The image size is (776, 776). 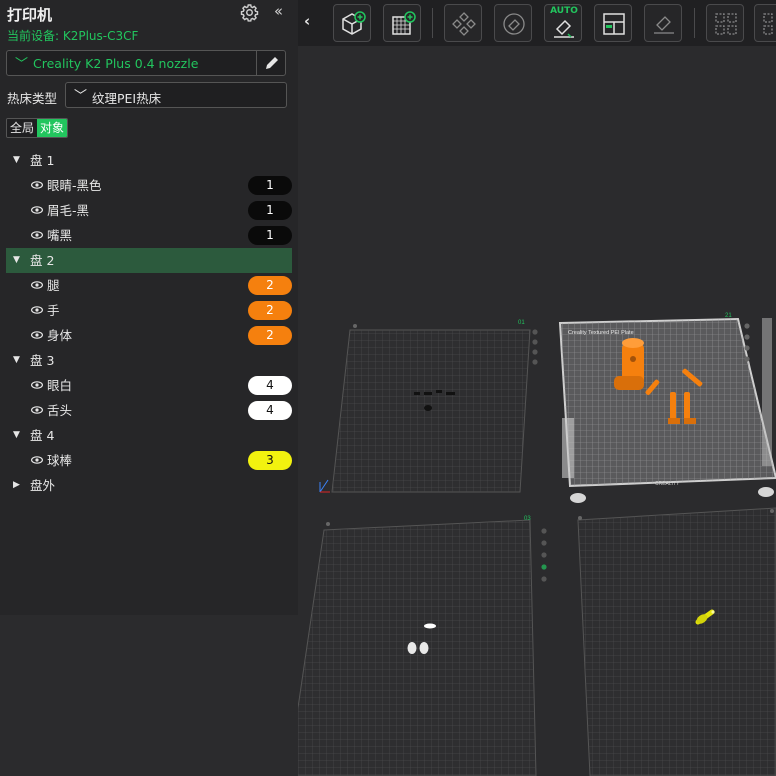 I want to click on plate-number-label: 03, so click(x=527, y=519).